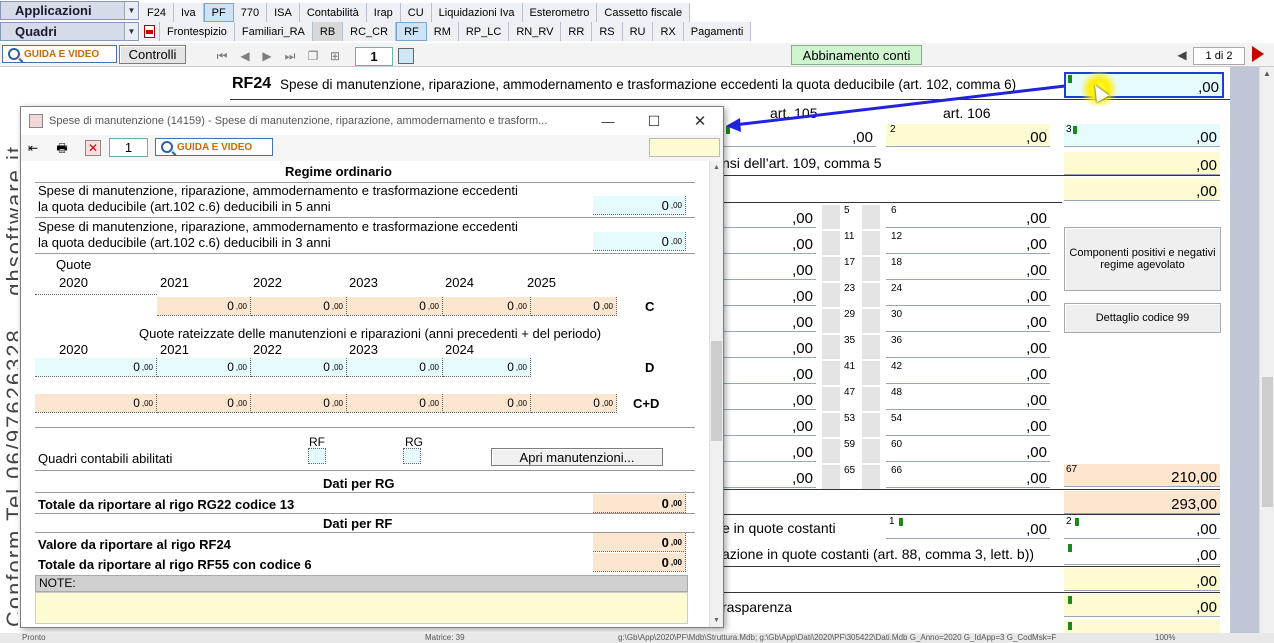 This screenshot has height=643, width=1274. I want to click on dialog-page-field: 1, so click(128, 147).